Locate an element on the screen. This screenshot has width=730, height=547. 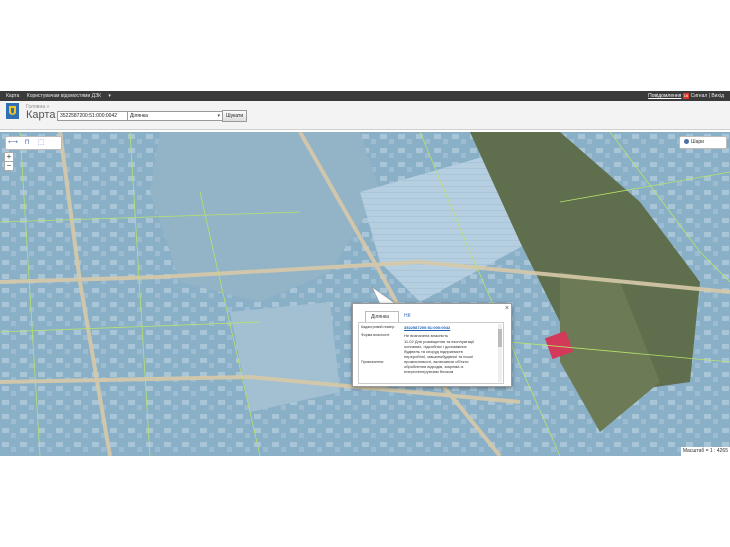
notifications-link: Повідомлення is located at coordinates (664, 96).